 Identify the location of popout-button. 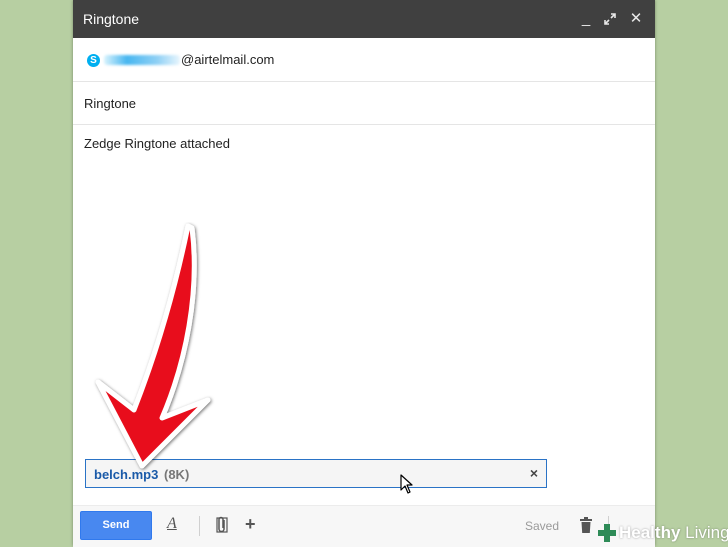
(610, 19).